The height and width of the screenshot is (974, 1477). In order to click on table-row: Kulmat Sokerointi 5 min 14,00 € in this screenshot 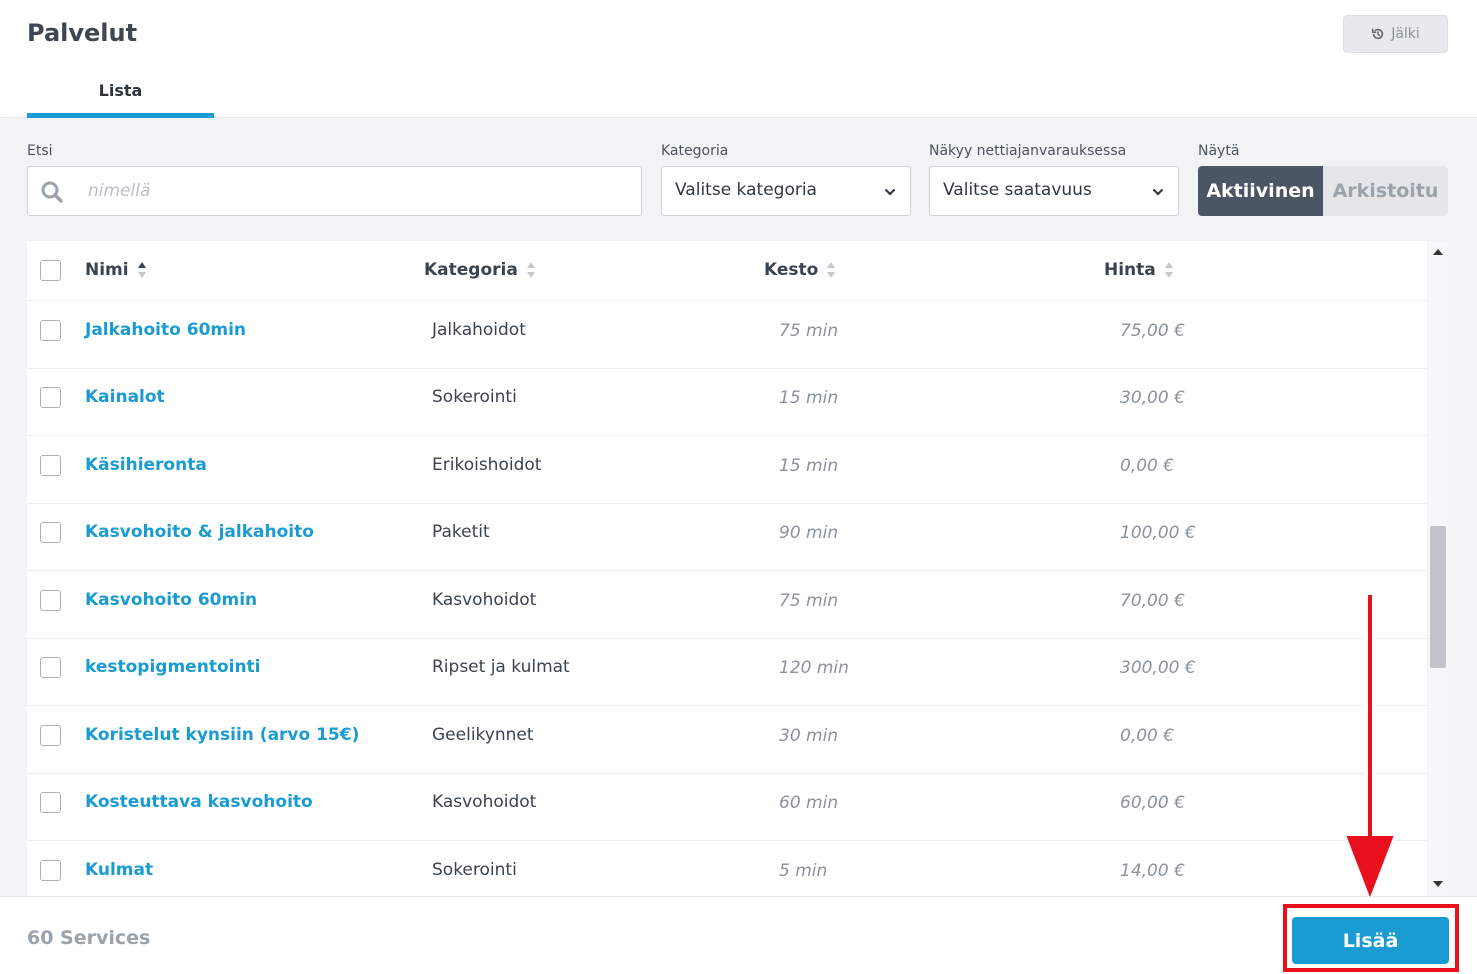, I will do `click(727, 869)`.